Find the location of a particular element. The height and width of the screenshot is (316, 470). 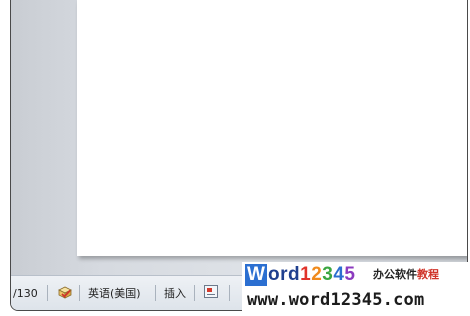

language-indicator: 英语(美国) is located at coordinates (114, 294).